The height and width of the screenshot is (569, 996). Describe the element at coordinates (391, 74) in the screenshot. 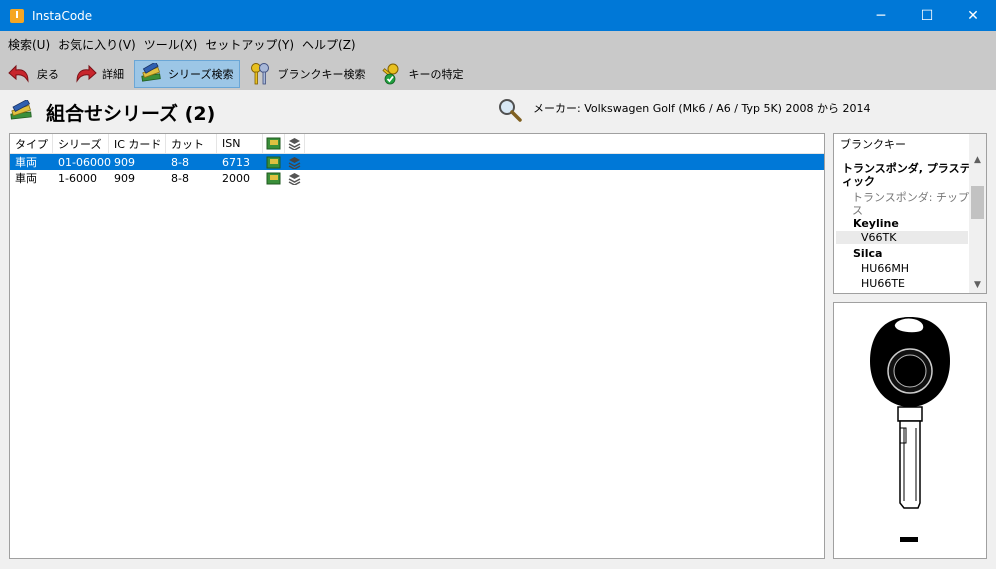

I see `key-check-icon` at that location.